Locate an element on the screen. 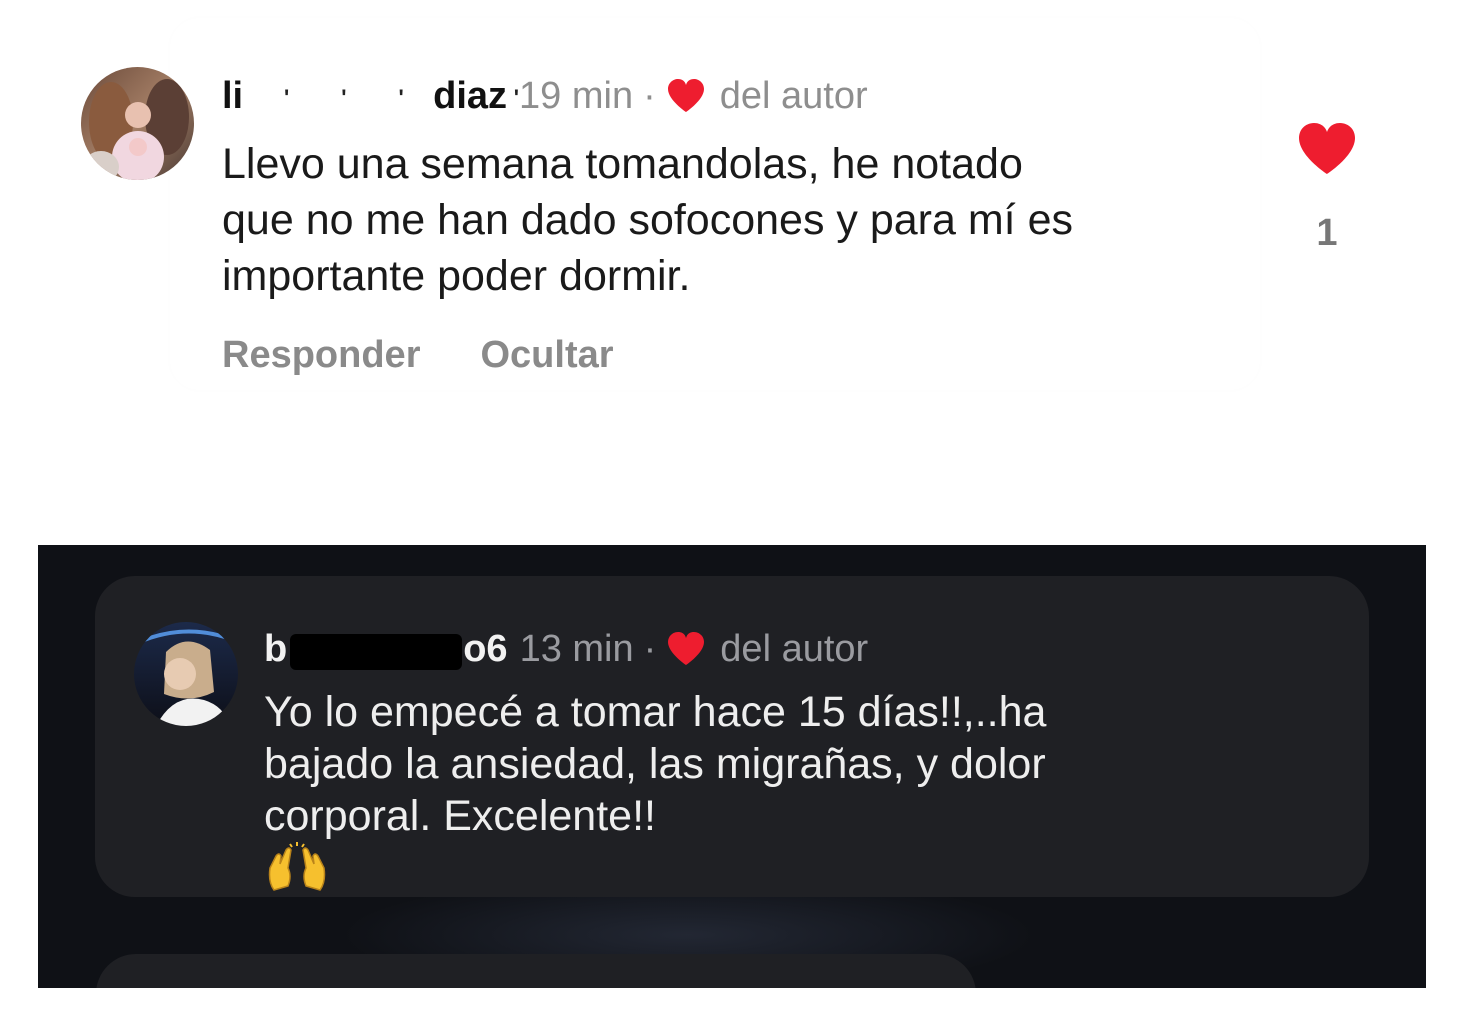 The width and height of the screenshot is (1468, 1032). like-count: 1 is located at coordinates (1327, 233).